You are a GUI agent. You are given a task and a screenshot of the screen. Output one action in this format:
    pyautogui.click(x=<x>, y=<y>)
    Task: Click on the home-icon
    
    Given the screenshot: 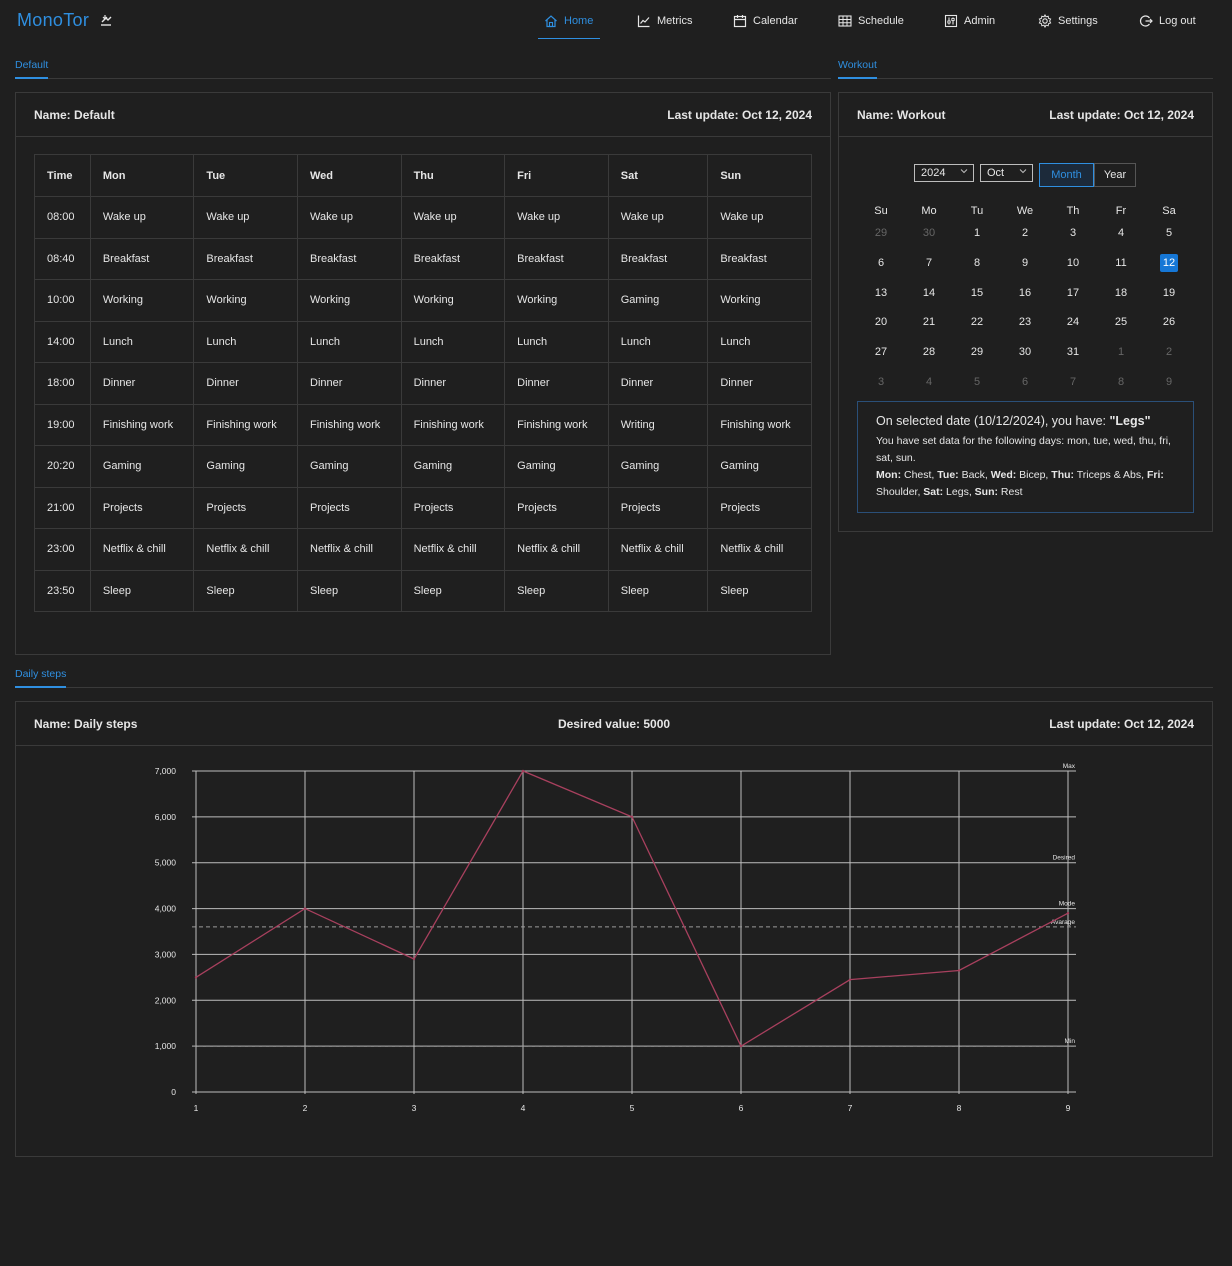 What is the action you would take?
    pyautogui.click(x=551, y=21)
    